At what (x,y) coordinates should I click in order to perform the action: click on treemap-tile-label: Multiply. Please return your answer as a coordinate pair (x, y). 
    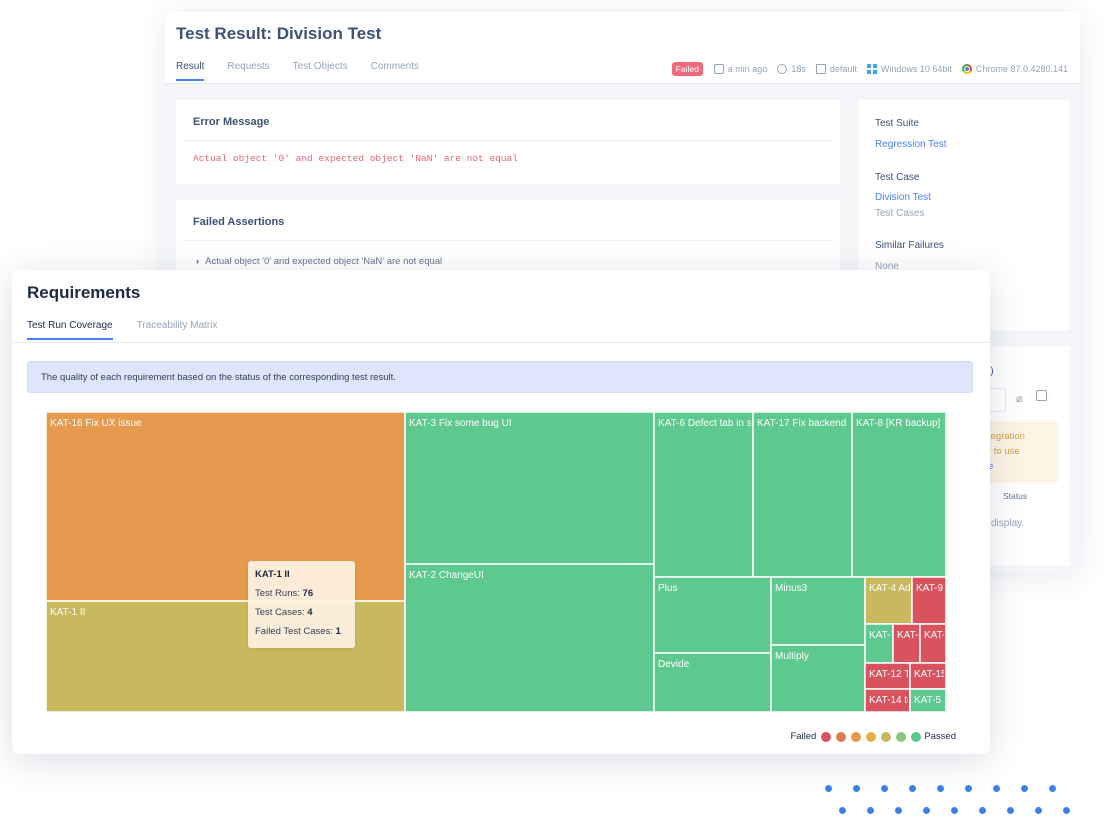
    Looking at the image, I should click on (792, 656).